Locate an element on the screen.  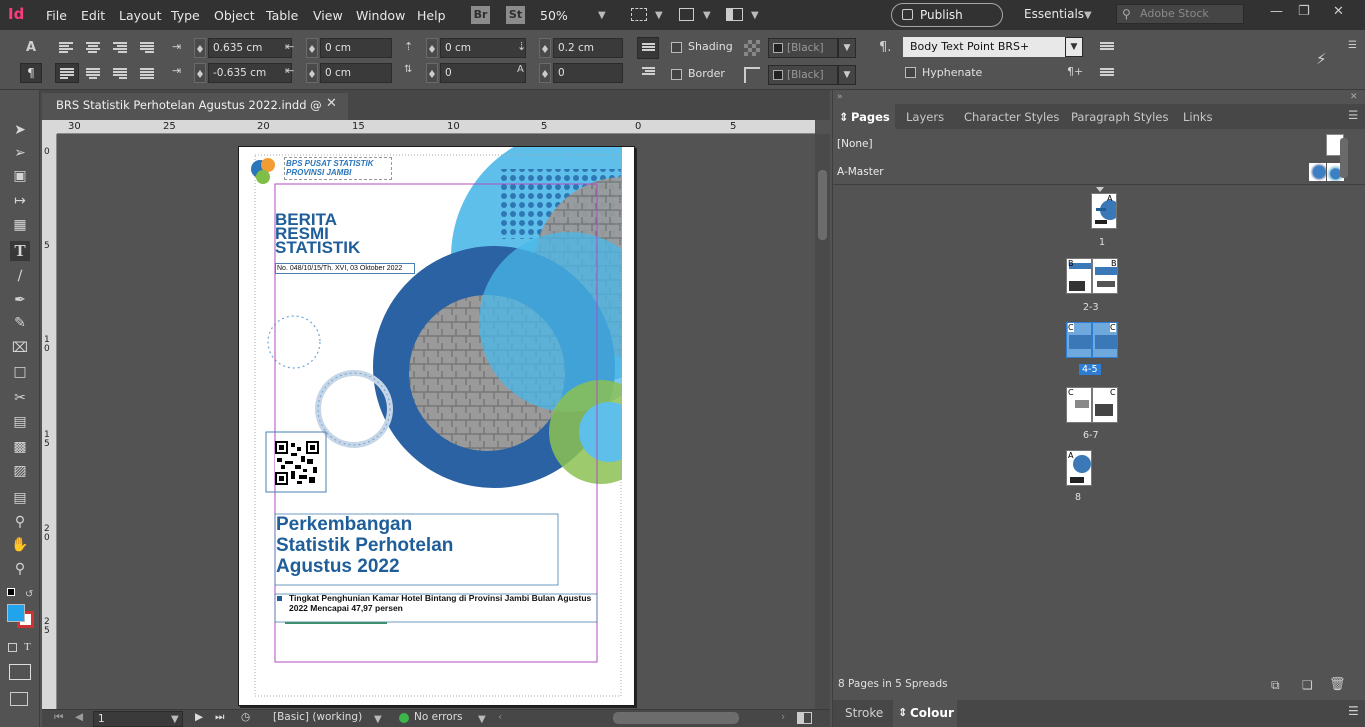
left-indent-field: 0.635 cm is located at coordinates (250, 48).